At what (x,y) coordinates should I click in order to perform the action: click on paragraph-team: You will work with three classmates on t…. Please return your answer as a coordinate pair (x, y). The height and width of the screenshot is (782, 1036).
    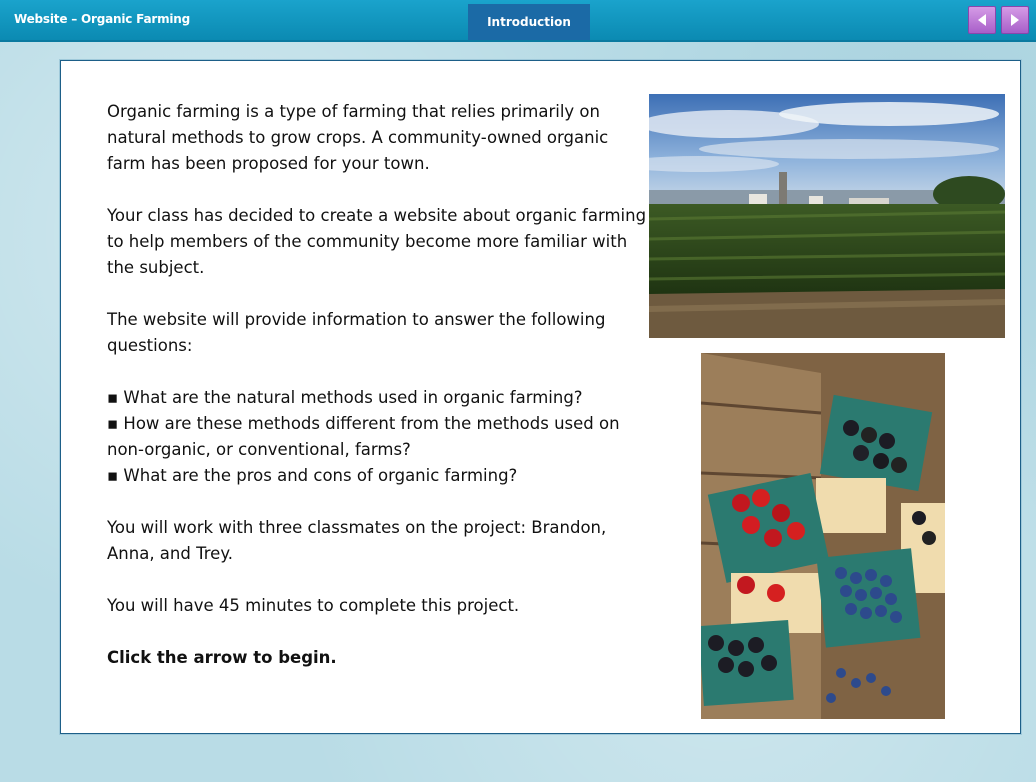
    Looking at the image, I should click on (357, 540).